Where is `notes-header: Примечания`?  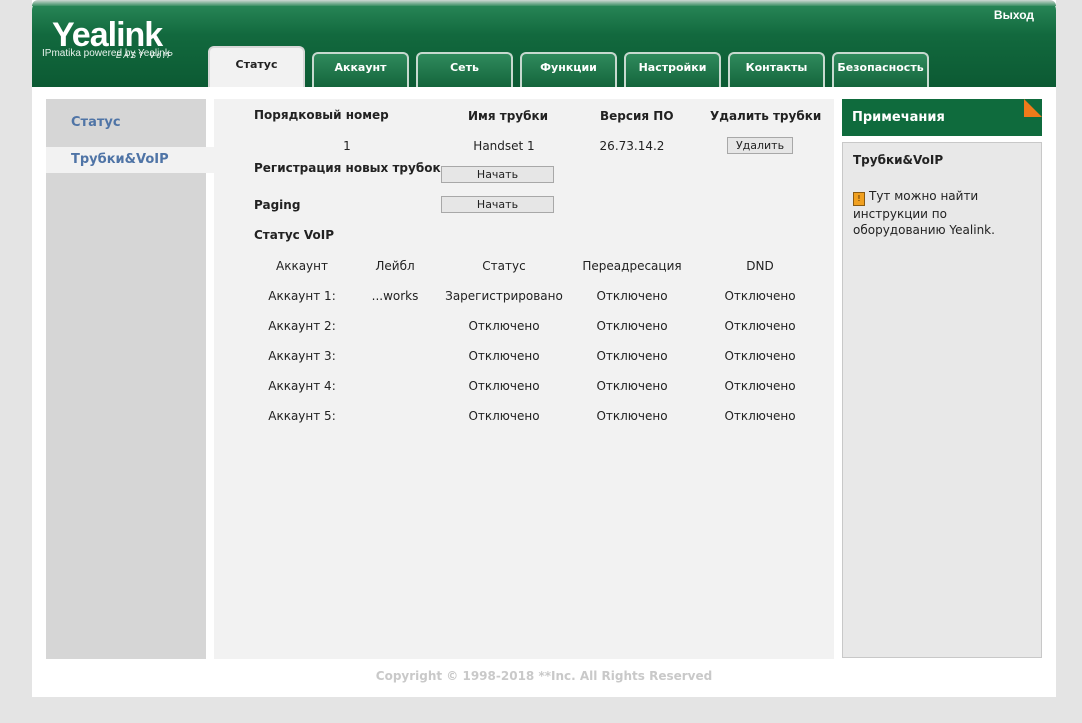
notes-header: Примечания is located at coordinates (942, 117).